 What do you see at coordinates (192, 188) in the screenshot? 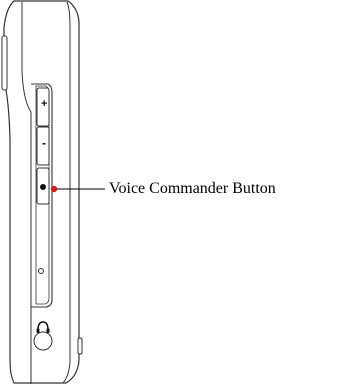
I see `callout-label: Voice Commander Button` at bounding box center [192, 188].